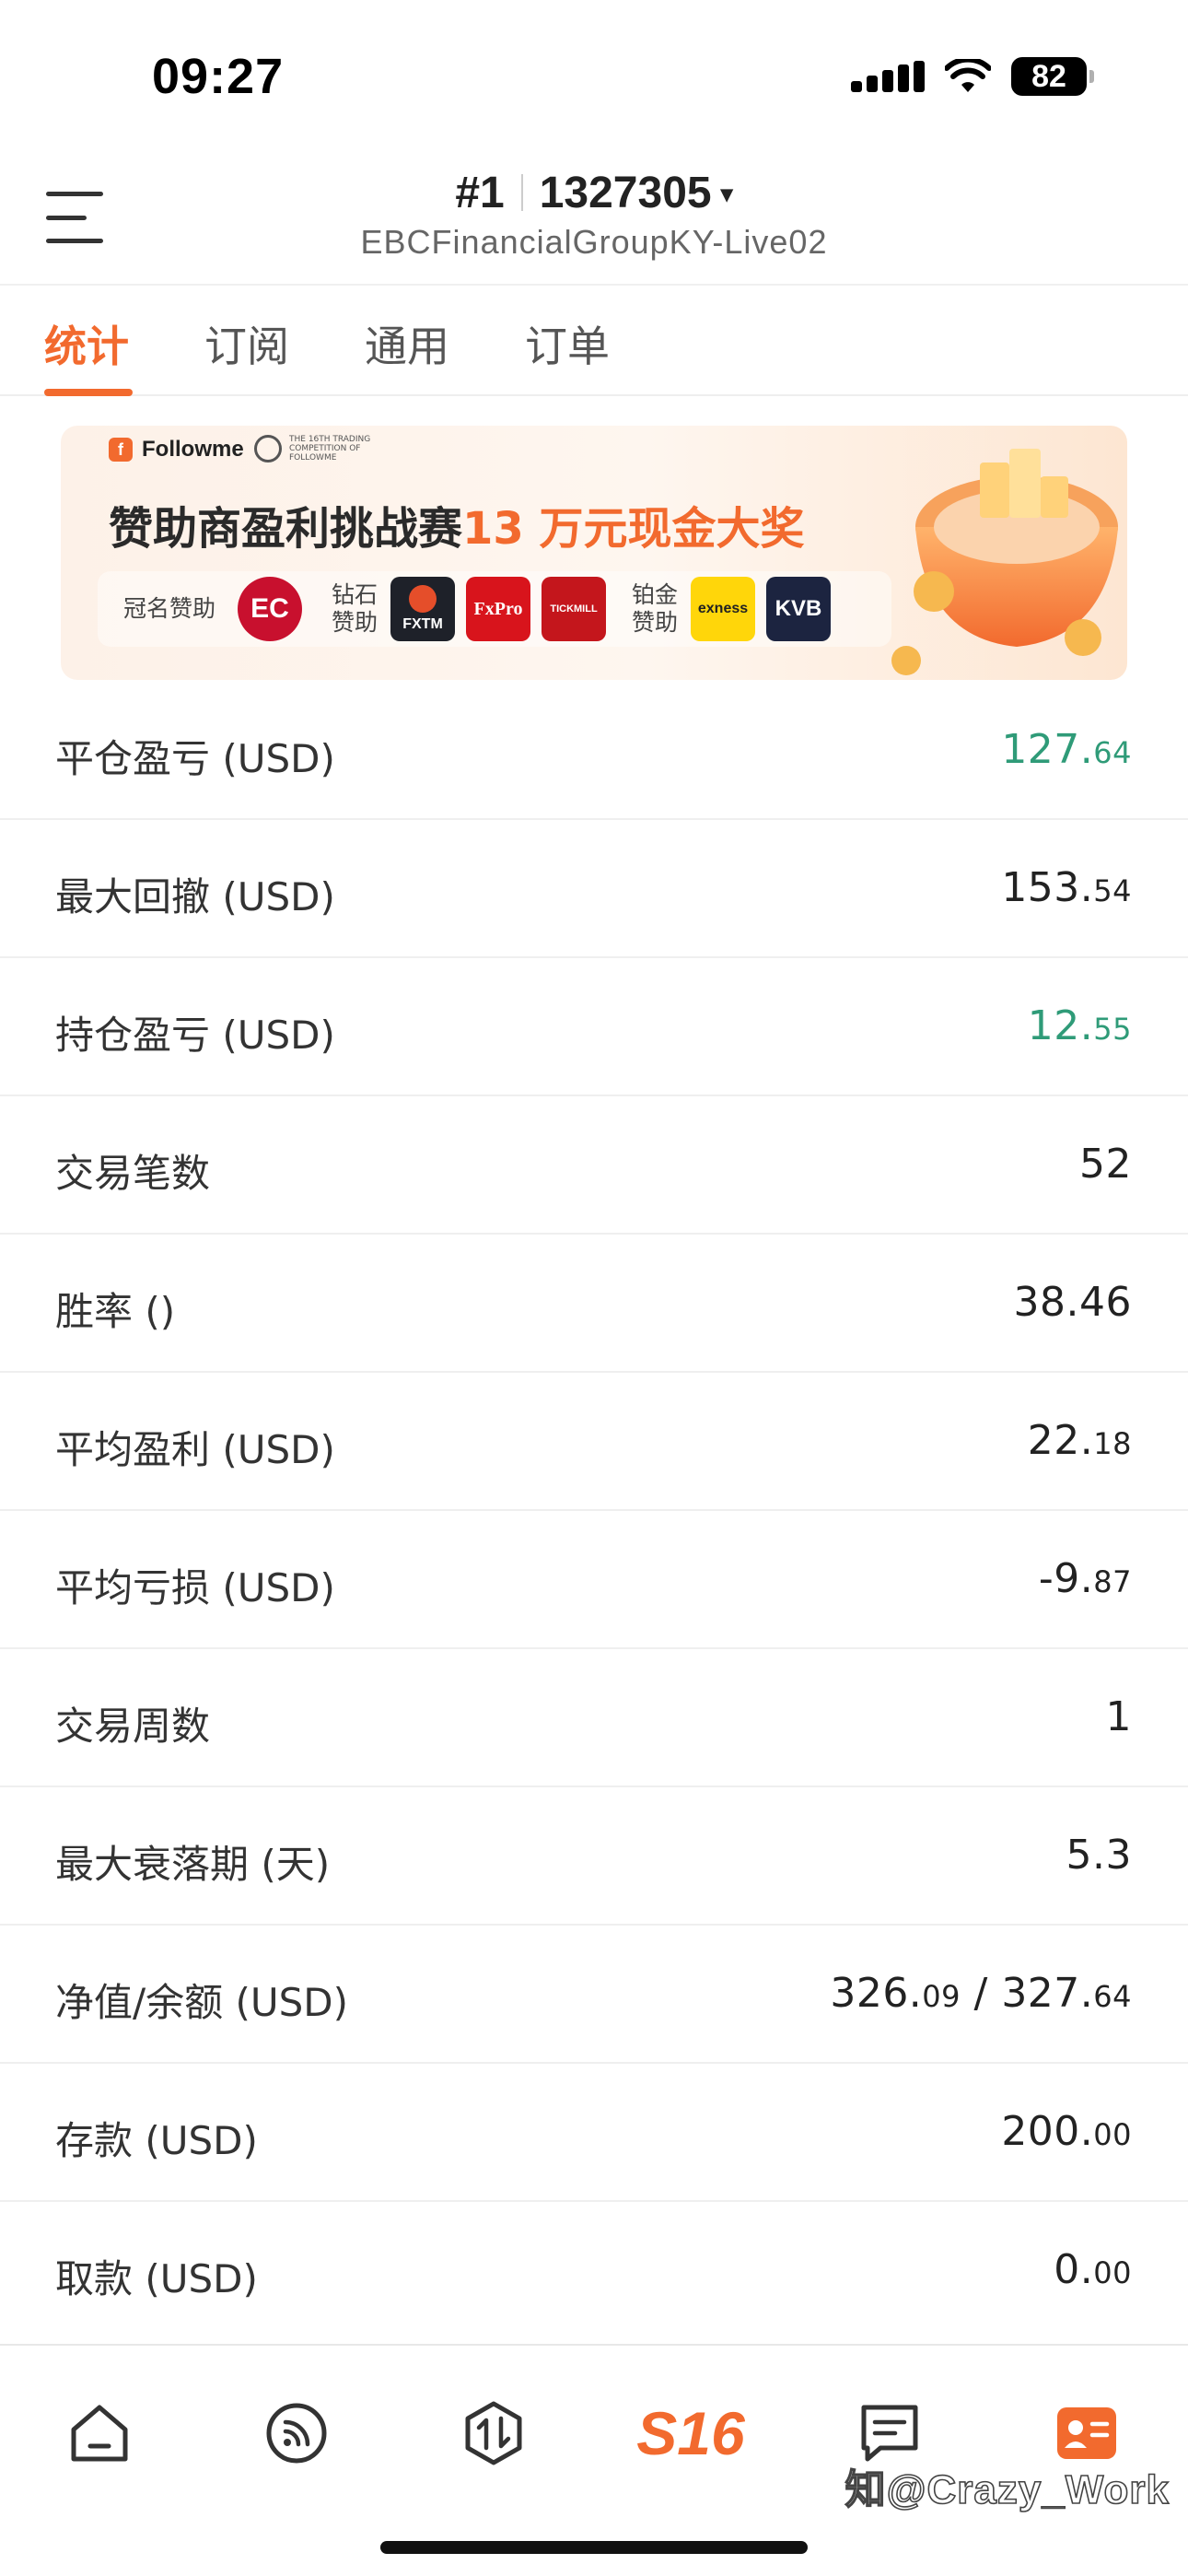 The height and width of the screenshot is (2576, 1188). I want to click on stat-label: 交易周数, so click(133, 1726).